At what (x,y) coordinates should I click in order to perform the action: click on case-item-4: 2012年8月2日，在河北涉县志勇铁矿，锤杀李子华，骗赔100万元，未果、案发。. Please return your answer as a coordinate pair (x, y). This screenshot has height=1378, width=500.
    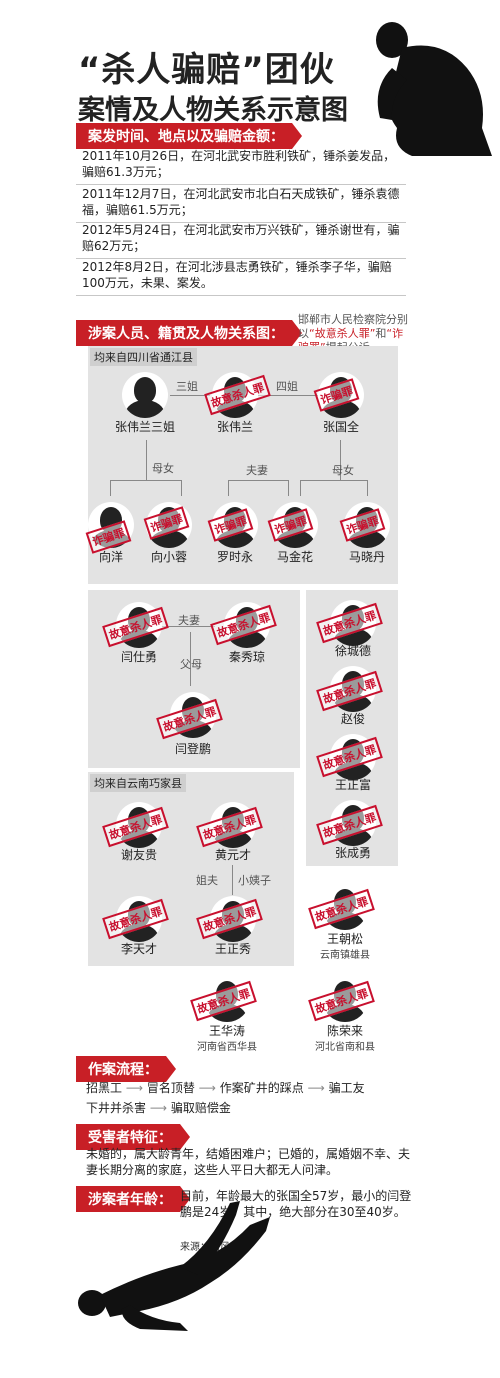
    Looking at the image, I should click on (241, 276).